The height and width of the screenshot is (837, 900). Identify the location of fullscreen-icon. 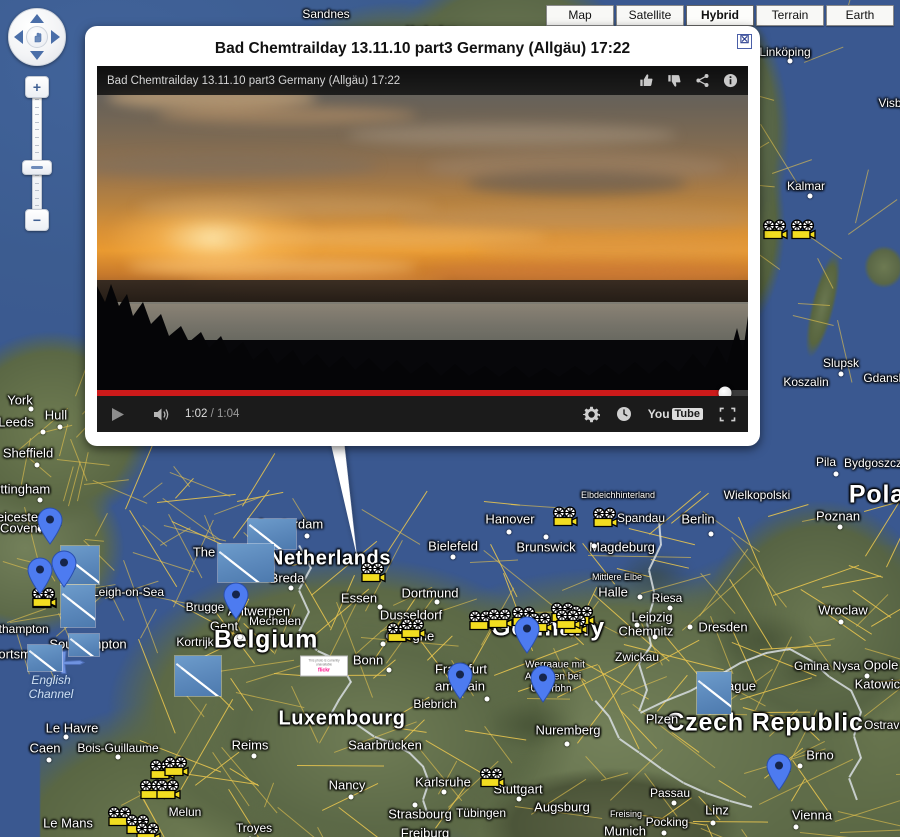
(727, 414).